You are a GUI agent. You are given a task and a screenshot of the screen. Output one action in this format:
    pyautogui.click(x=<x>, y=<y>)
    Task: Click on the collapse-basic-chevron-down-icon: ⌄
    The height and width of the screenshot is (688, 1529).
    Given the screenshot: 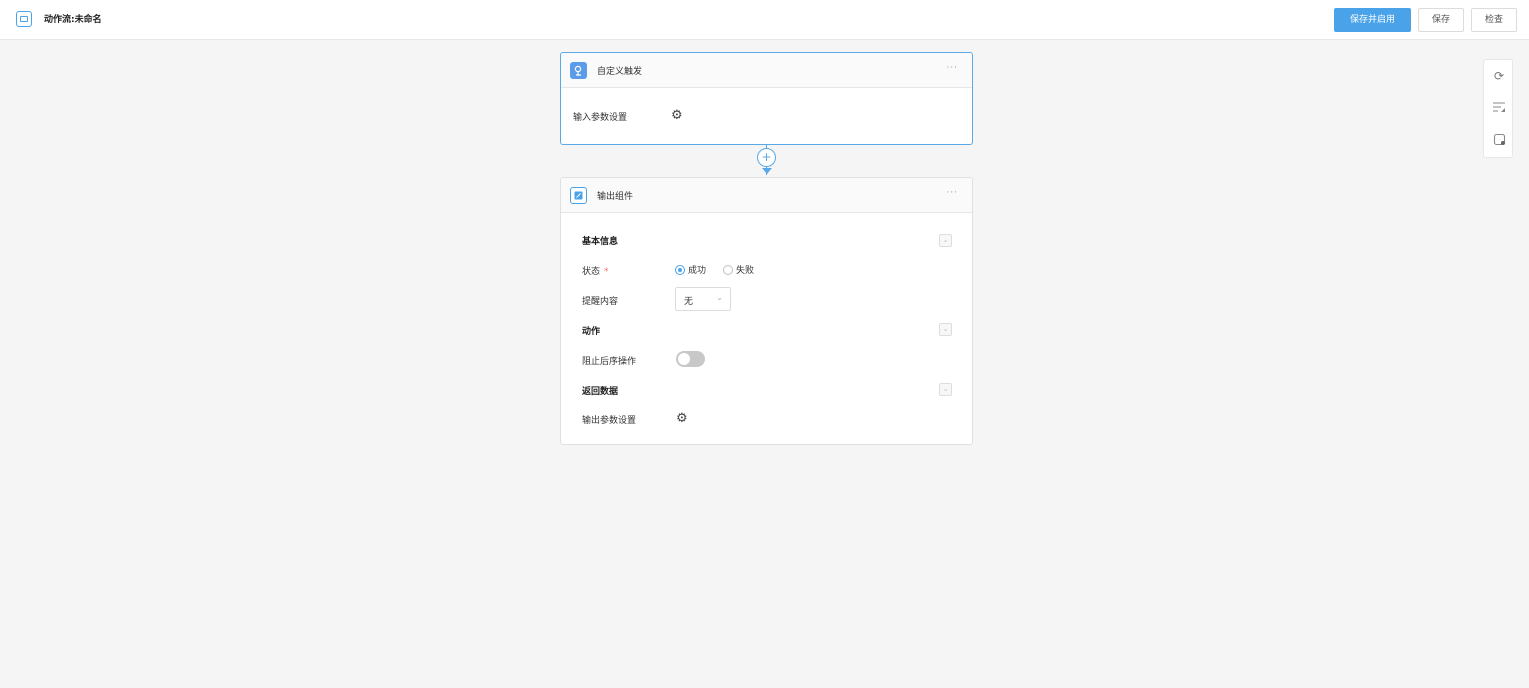 What is the action you would take?
    pyautogui.click(x=945, y=240)
    